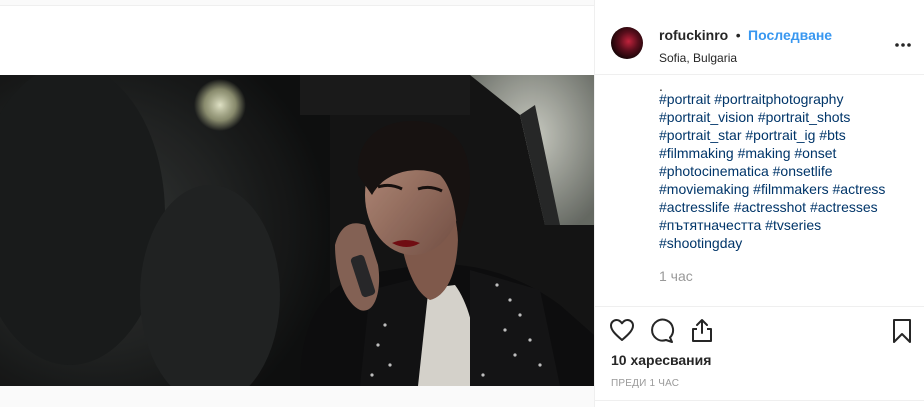 This screenshot has height=407, width=924. Describe the element at coordinates (745, 58) in the screenshot. I see `location-link: Sofia, Bulgaria` at that location.